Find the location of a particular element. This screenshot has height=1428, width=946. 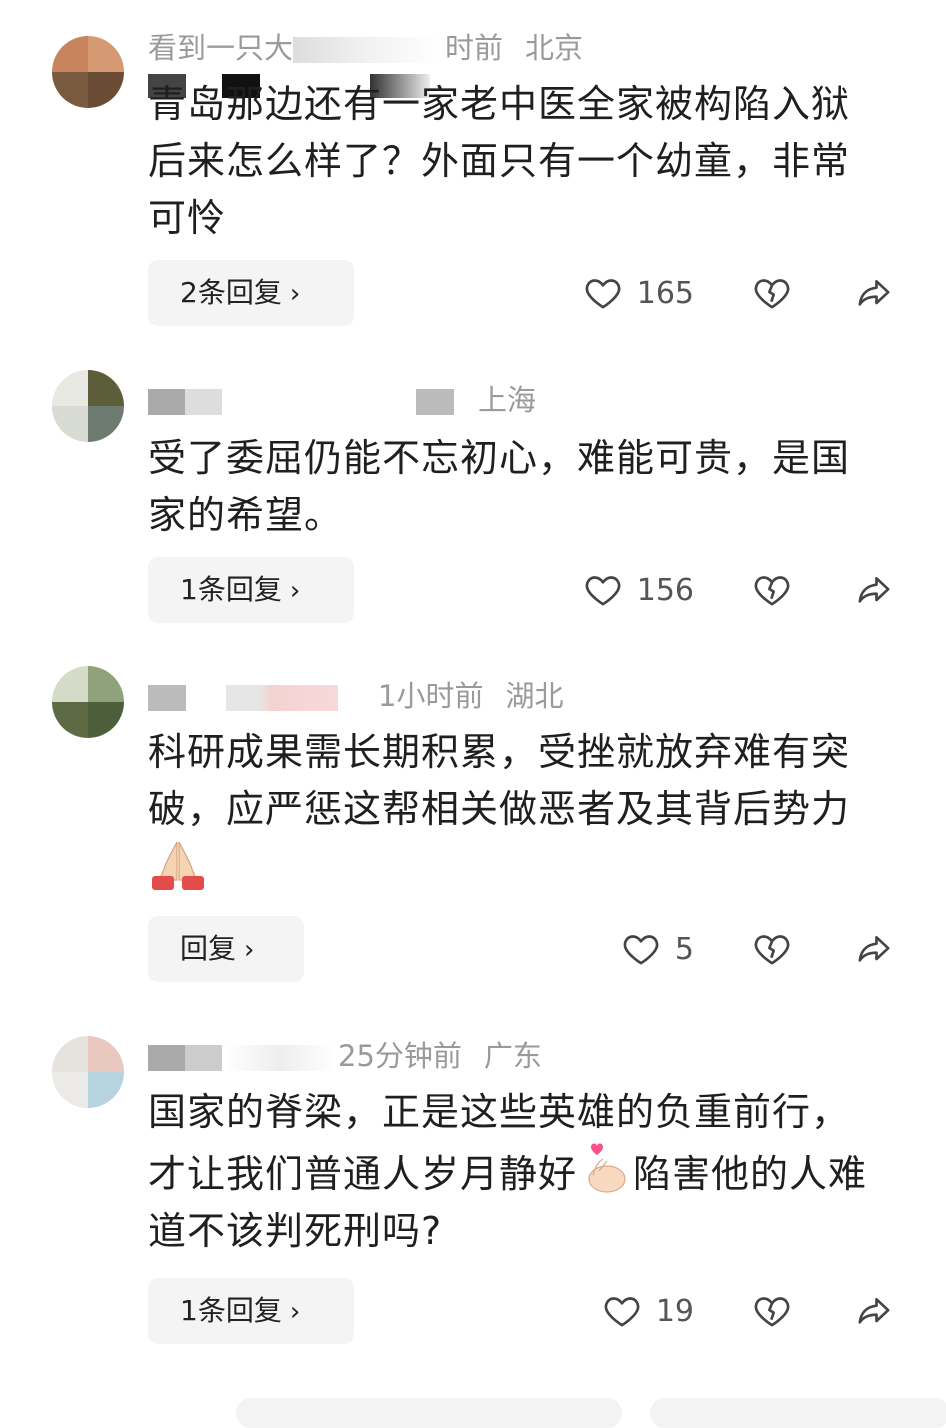

comment-actions: 19 is located at coordinates (748, 1311).